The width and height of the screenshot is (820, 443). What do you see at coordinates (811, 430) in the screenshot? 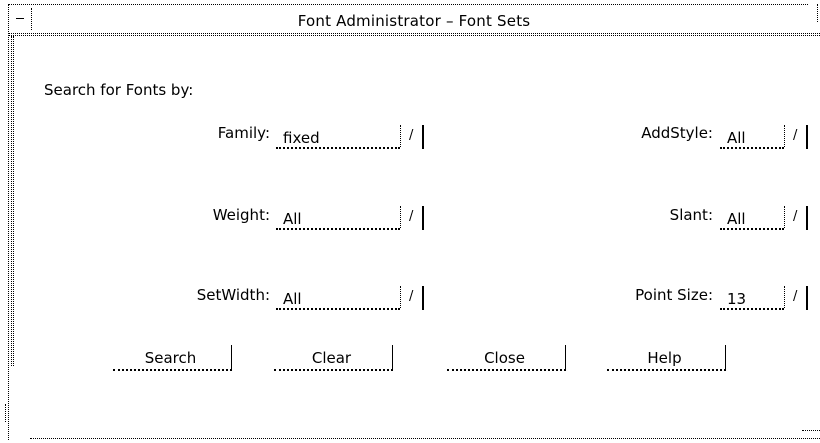
I see `resize-corner-br` at bounding box center [811, 430].